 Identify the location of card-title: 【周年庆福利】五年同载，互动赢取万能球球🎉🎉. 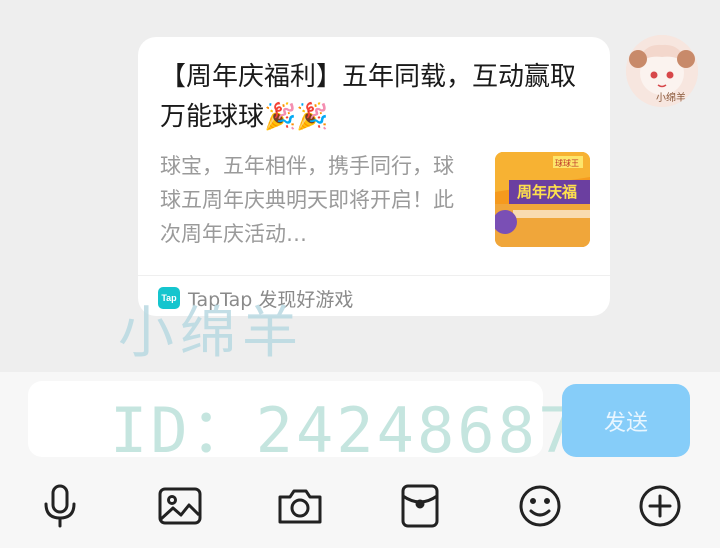
(368, 97).